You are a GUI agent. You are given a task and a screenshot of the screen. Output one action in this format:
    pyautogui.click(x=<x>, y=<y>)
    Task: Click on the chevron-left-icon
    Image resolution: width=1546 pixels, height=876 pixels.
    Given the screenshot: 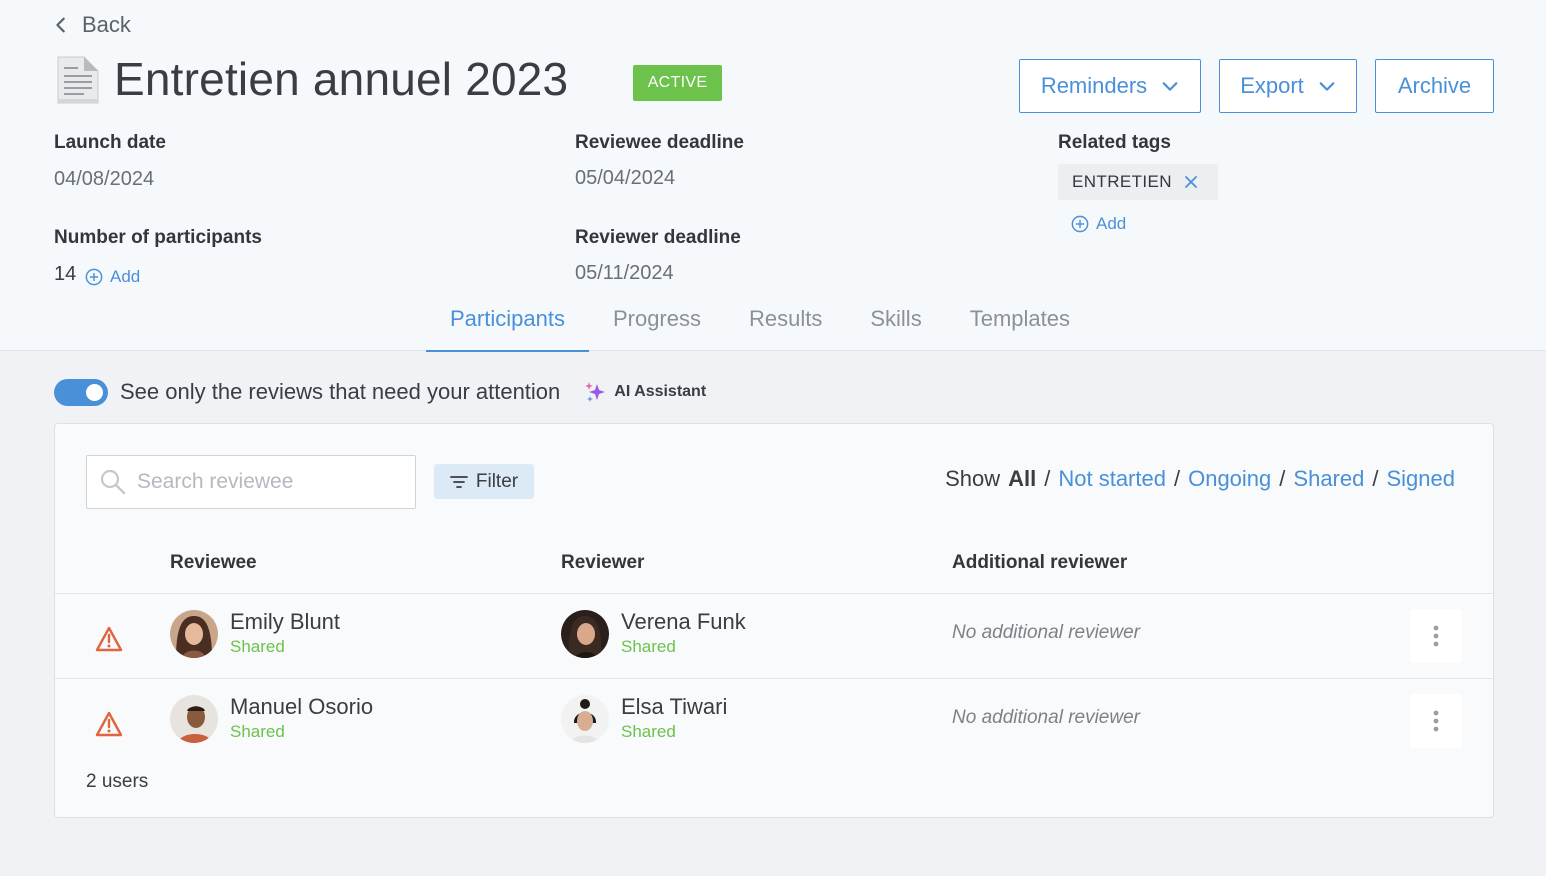 What is the action you would take?
    pyautogui.click(x=60, y=25)
    